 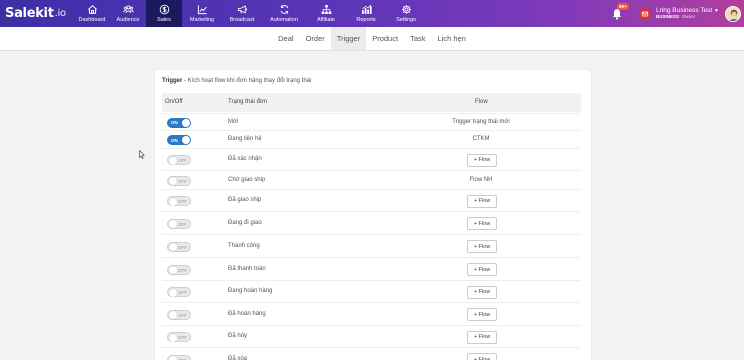 I want to click on brand-logo: Salekit .io, so click(x=37, y=13).